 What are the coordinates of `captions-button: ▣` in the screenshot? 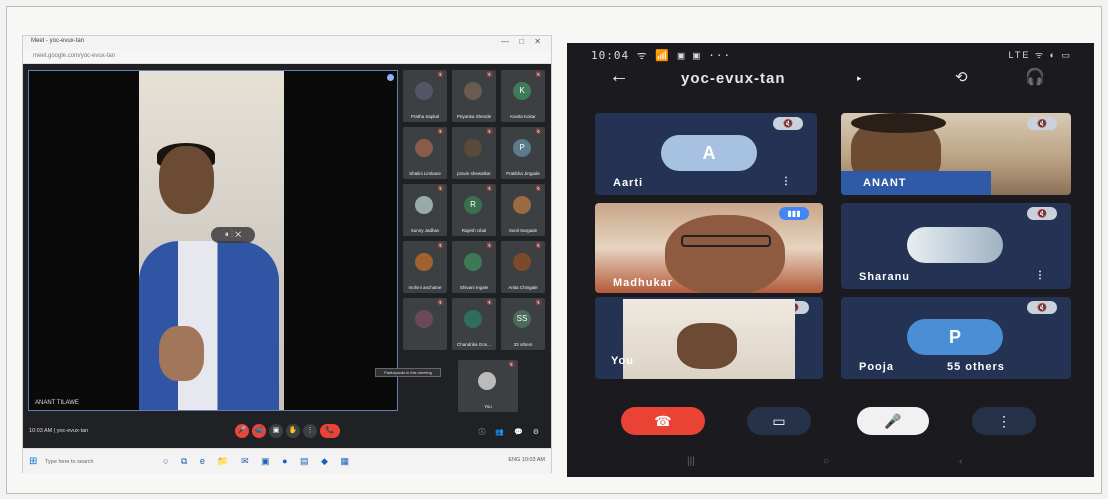 It's located at (276, 431).